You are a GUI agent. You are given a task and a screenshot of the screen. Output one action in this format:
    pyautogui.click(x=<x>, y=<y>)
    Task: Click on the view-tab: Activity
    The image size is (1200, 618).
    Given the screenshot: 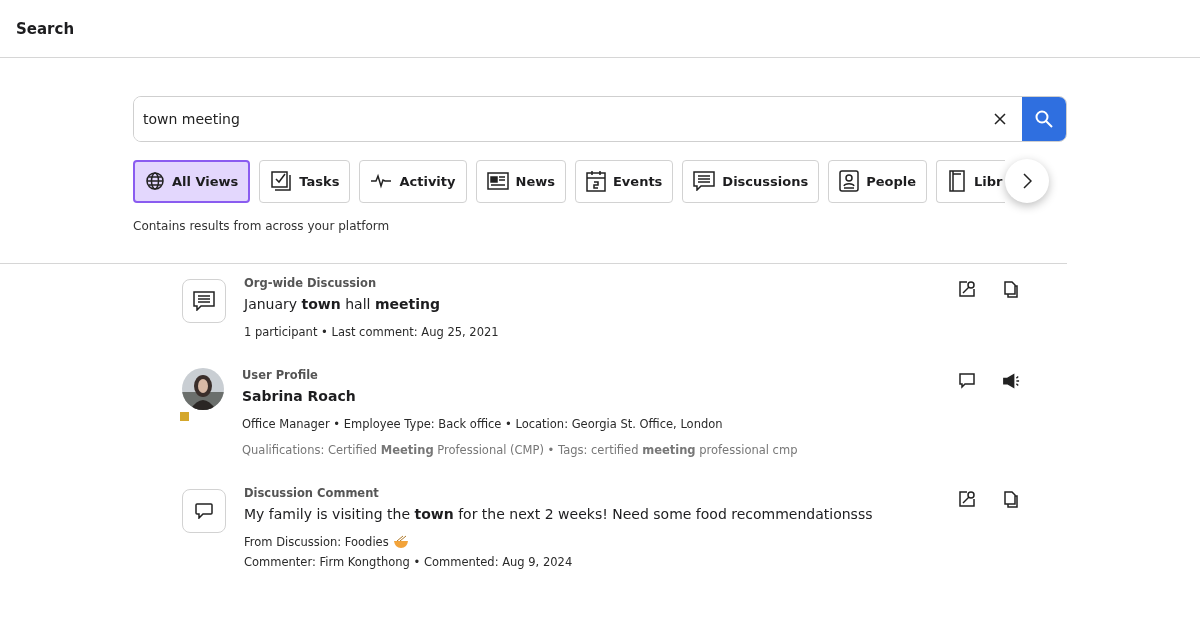 What is the action you would take?
    pyautogui.click(x=413, y=181)
    